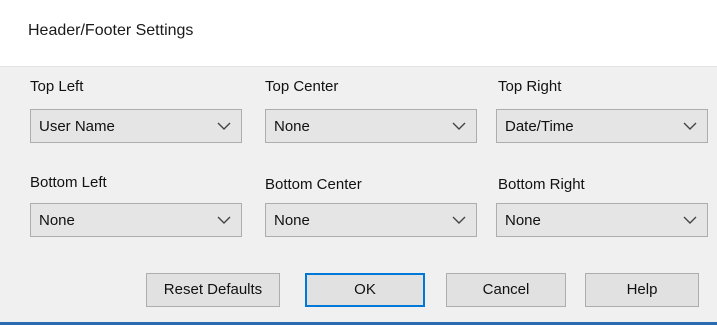 The width and height of the screenshot is (717, 325). Describe the element at coordinates (136, 220) in the screenshot. I see `bottom-left-dropdown: None` at that location.